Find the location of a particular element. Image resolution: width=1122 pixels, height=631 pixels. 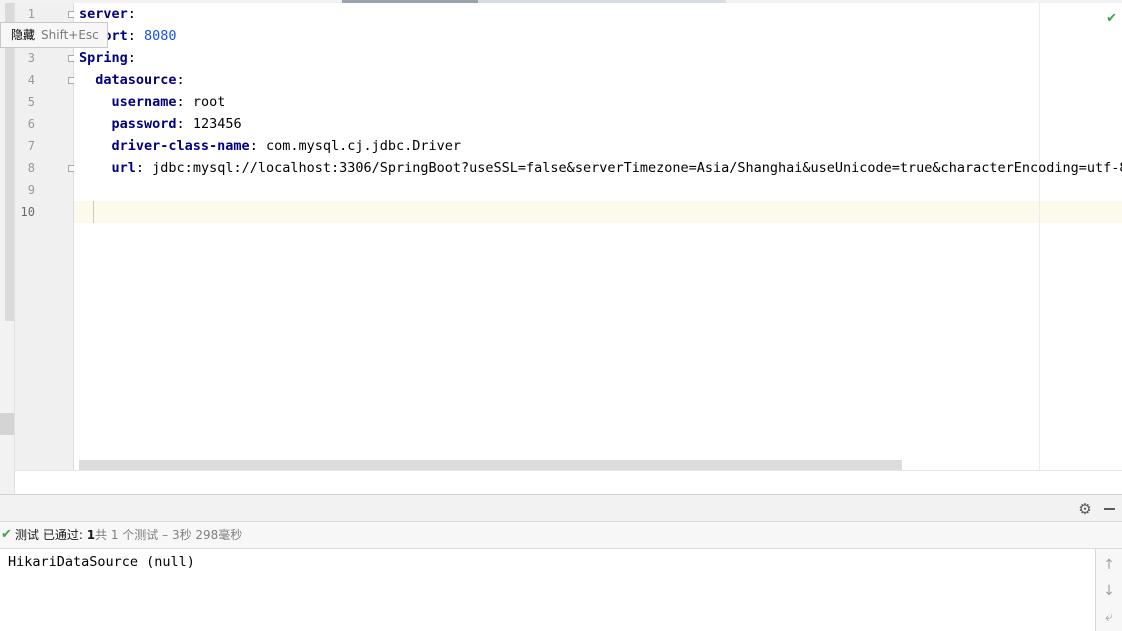

run-panel-header: ⚙ is located at coordinates (561, 508).